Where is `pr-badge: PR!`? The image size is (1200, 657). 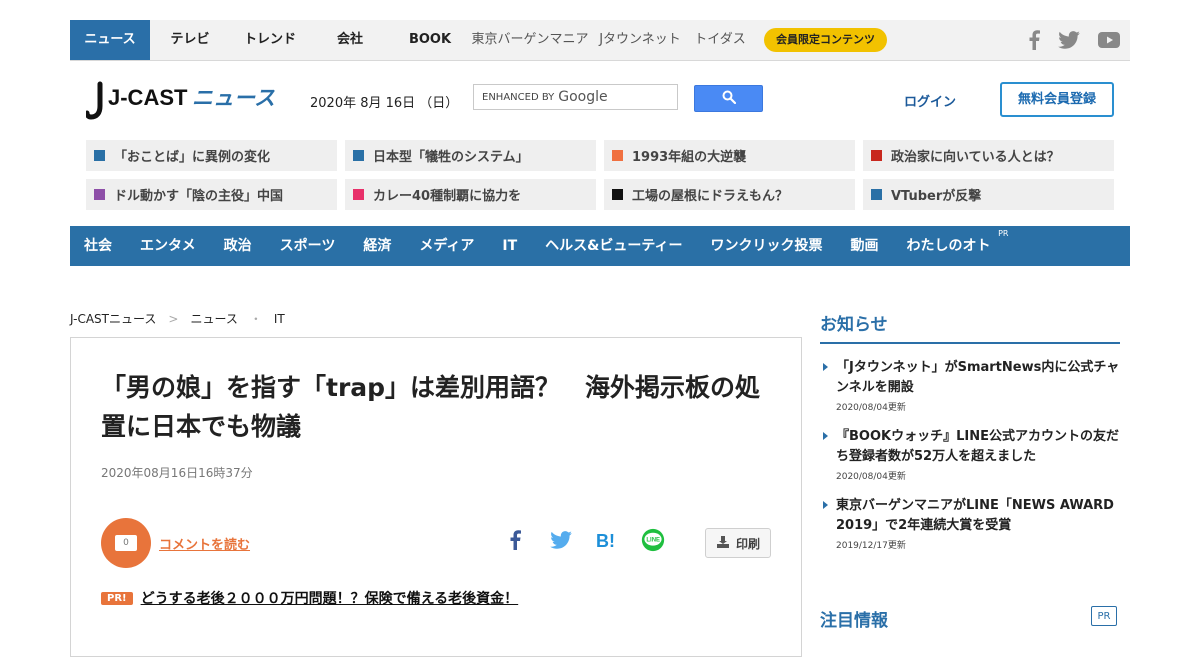
pr-badge: PR! is located at coordinates (117, 598).